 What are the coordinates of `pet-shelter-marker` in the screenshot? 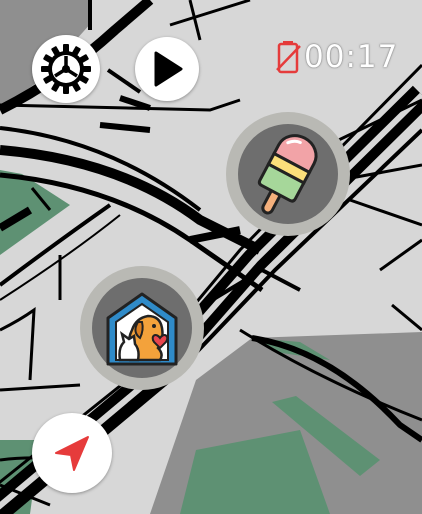 It's located at (142, 328).